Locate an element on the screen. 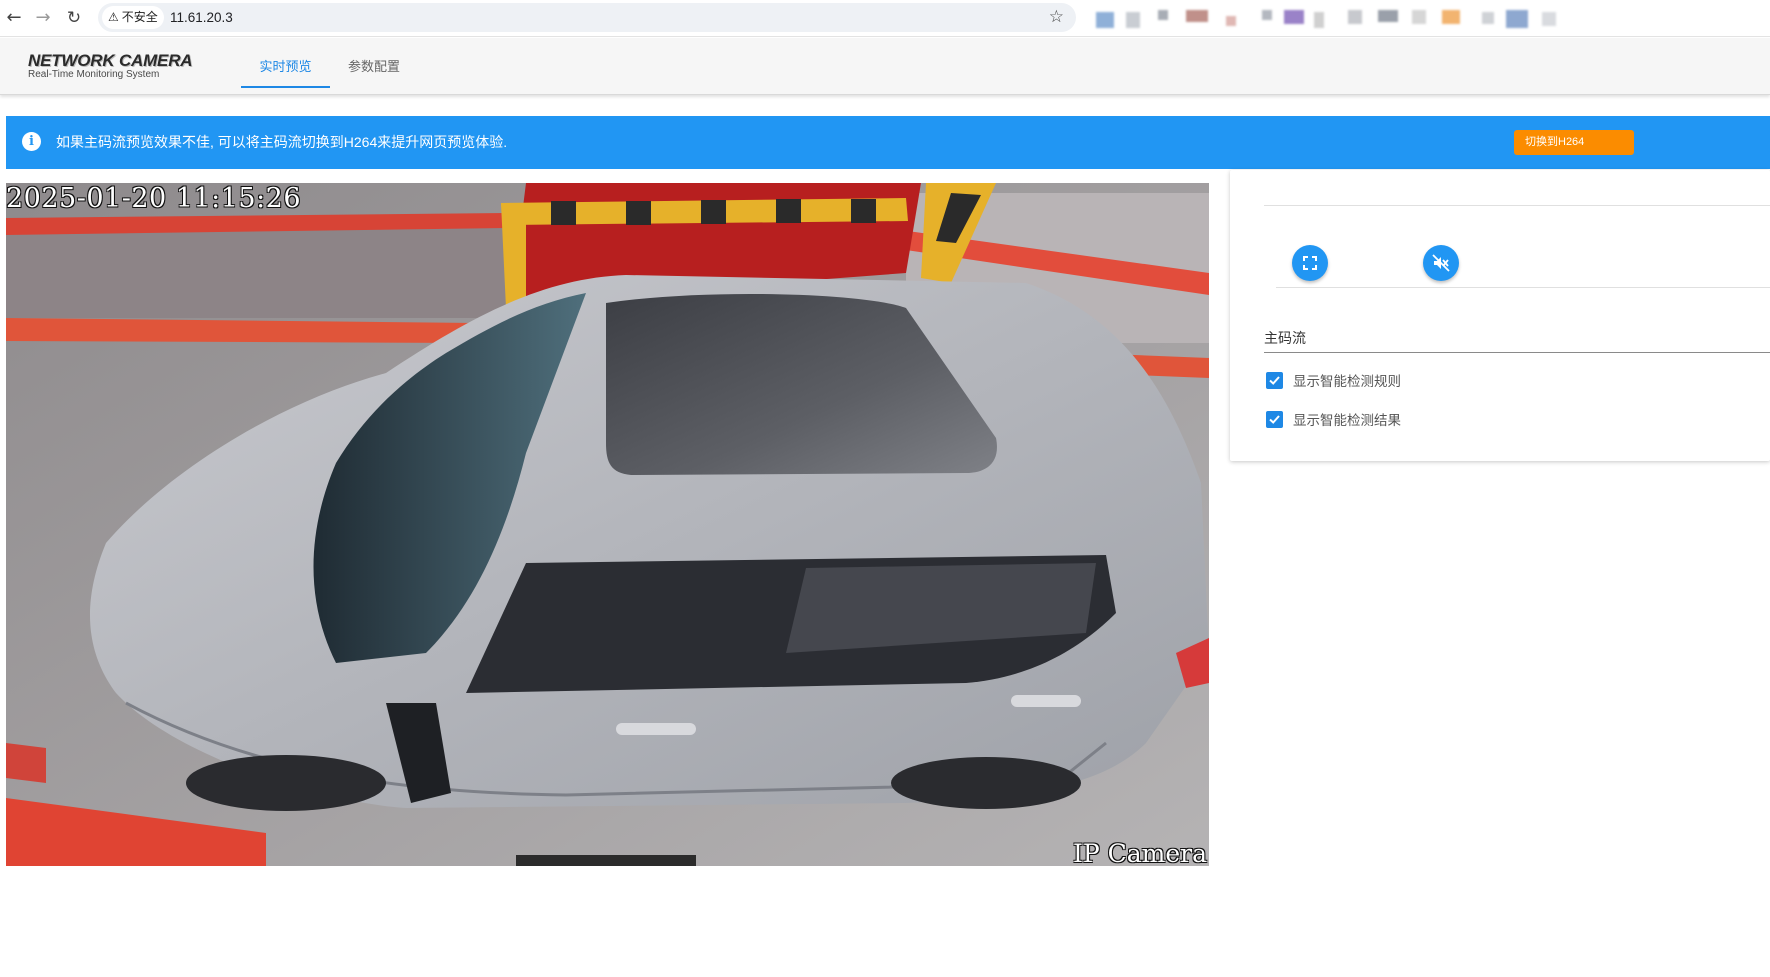 The image size is (1770, 977). security-indicator: ⚠ 不安全 is located at coordinates (133, 17).